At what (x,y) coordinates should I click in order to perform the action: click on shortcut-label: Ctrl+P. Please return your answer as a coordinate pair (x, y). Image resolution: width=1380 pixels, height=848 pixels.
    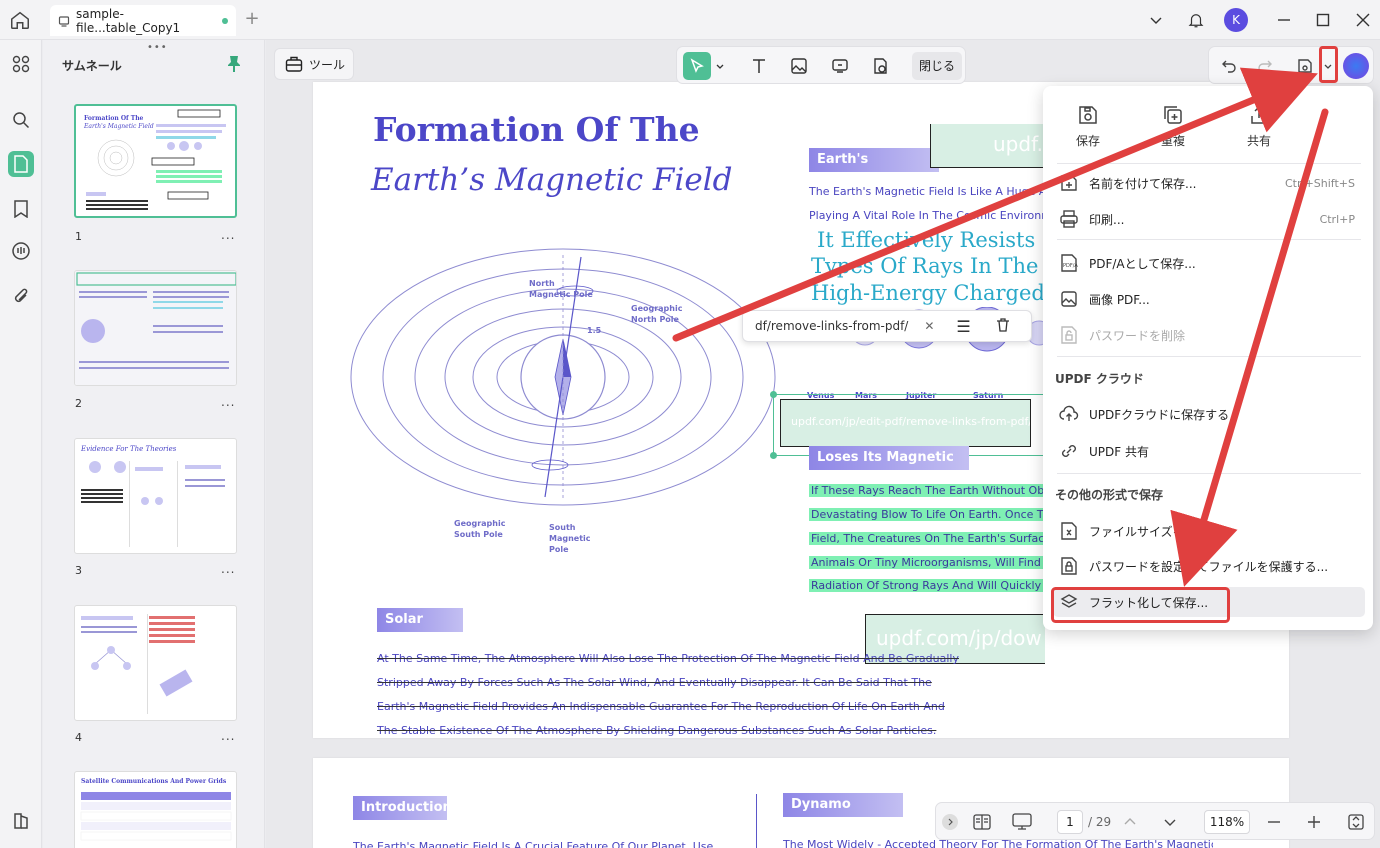
    Looking at the image, I should click on (1337, 219).